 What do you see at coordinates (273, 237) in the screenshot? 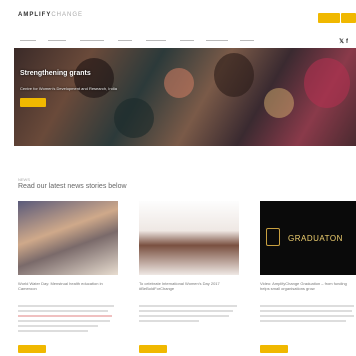
I see `graduation-logo-icon` at bounding box center [273, 237].